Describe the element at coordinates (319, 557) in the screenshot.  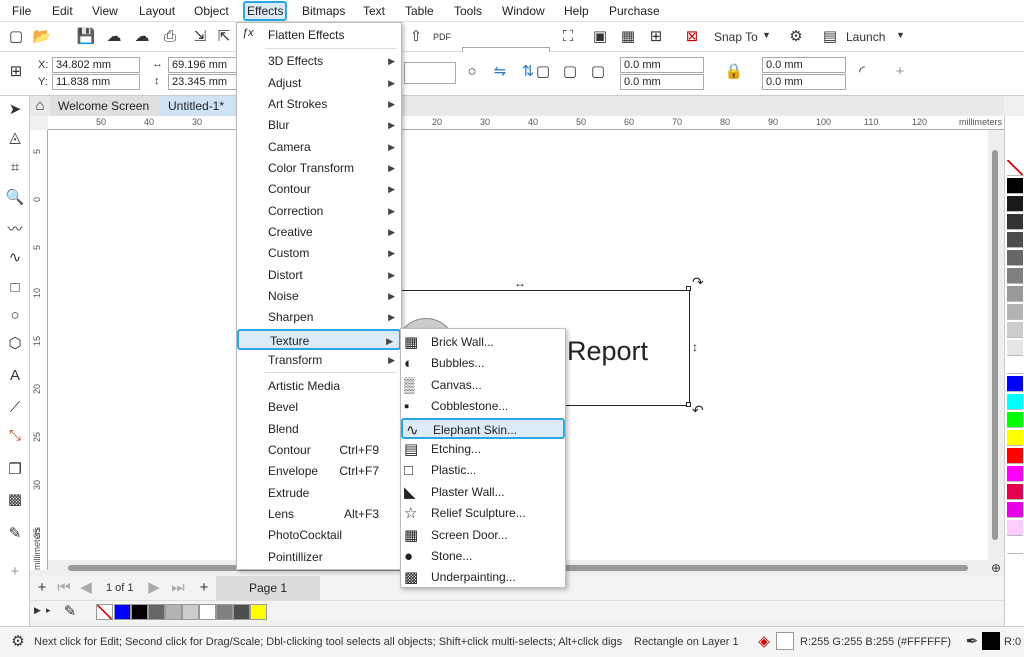
I see `effects-menu-item-pointillizer: Pointillizer` at that location.